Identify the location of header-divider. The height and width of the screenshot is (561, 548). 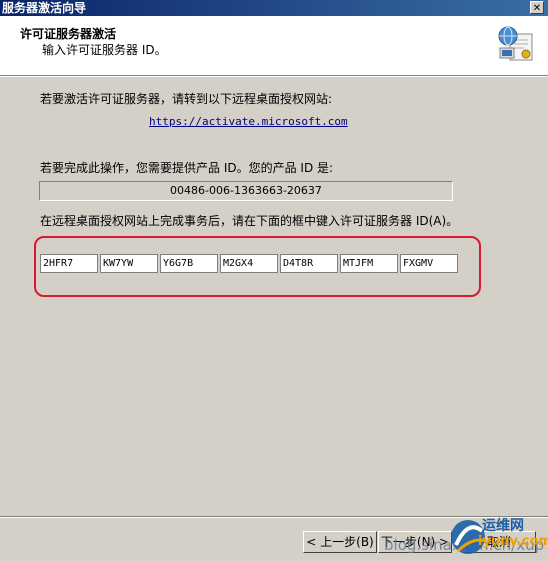
(274, 76).